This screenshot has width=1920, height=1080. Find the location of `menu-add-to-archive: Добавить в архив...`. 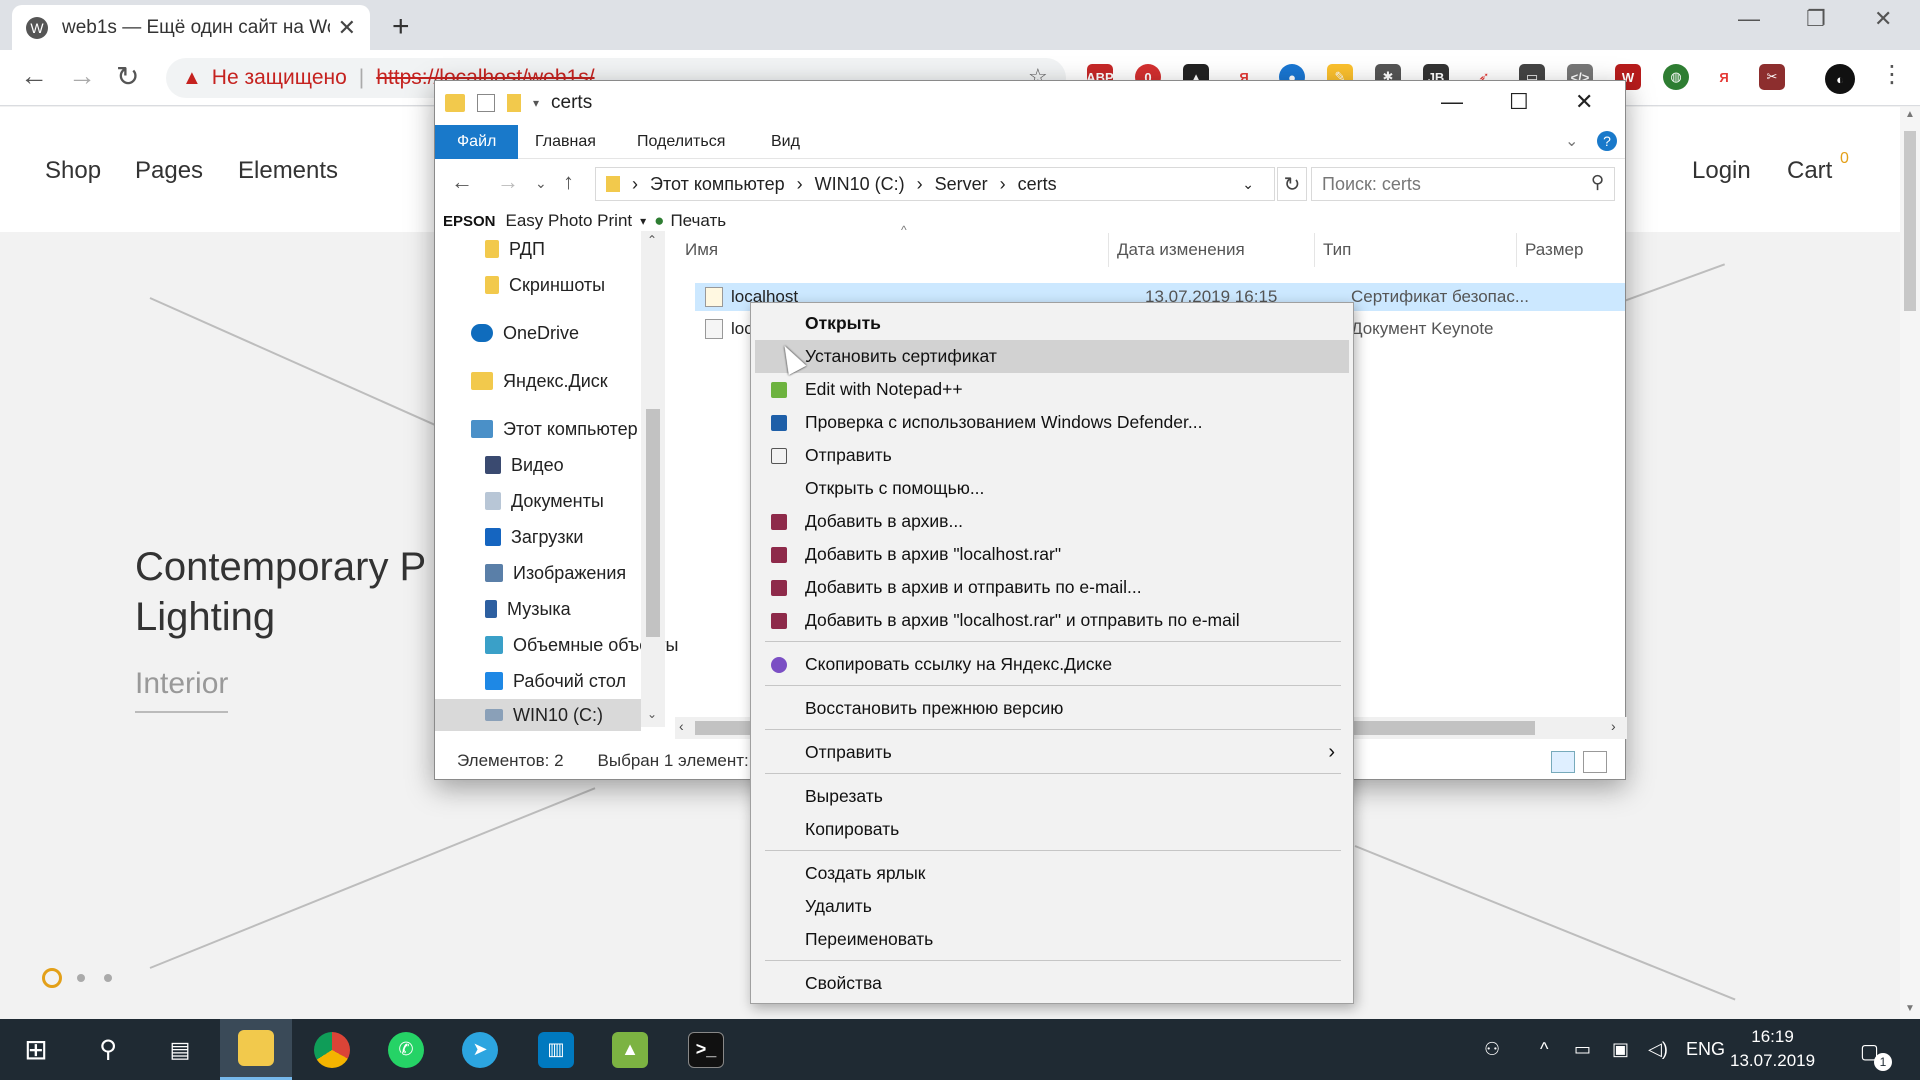

menu-add-to-archive: Добавить в архив... is located at coordinates (1052, 521).